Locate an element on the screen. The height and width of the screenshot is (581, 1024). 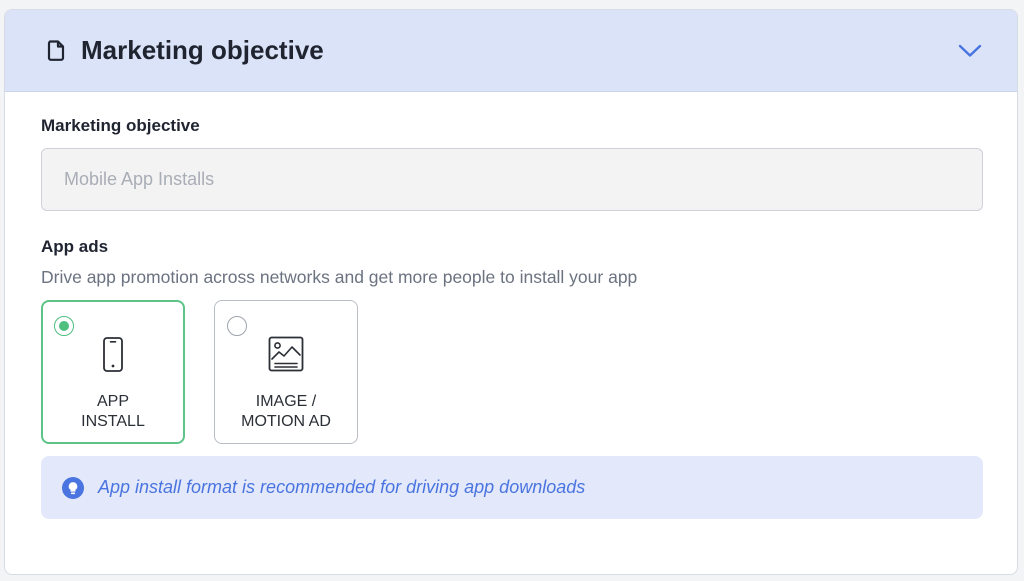
mobile-phone-icon is located at coordinates (113, 355).